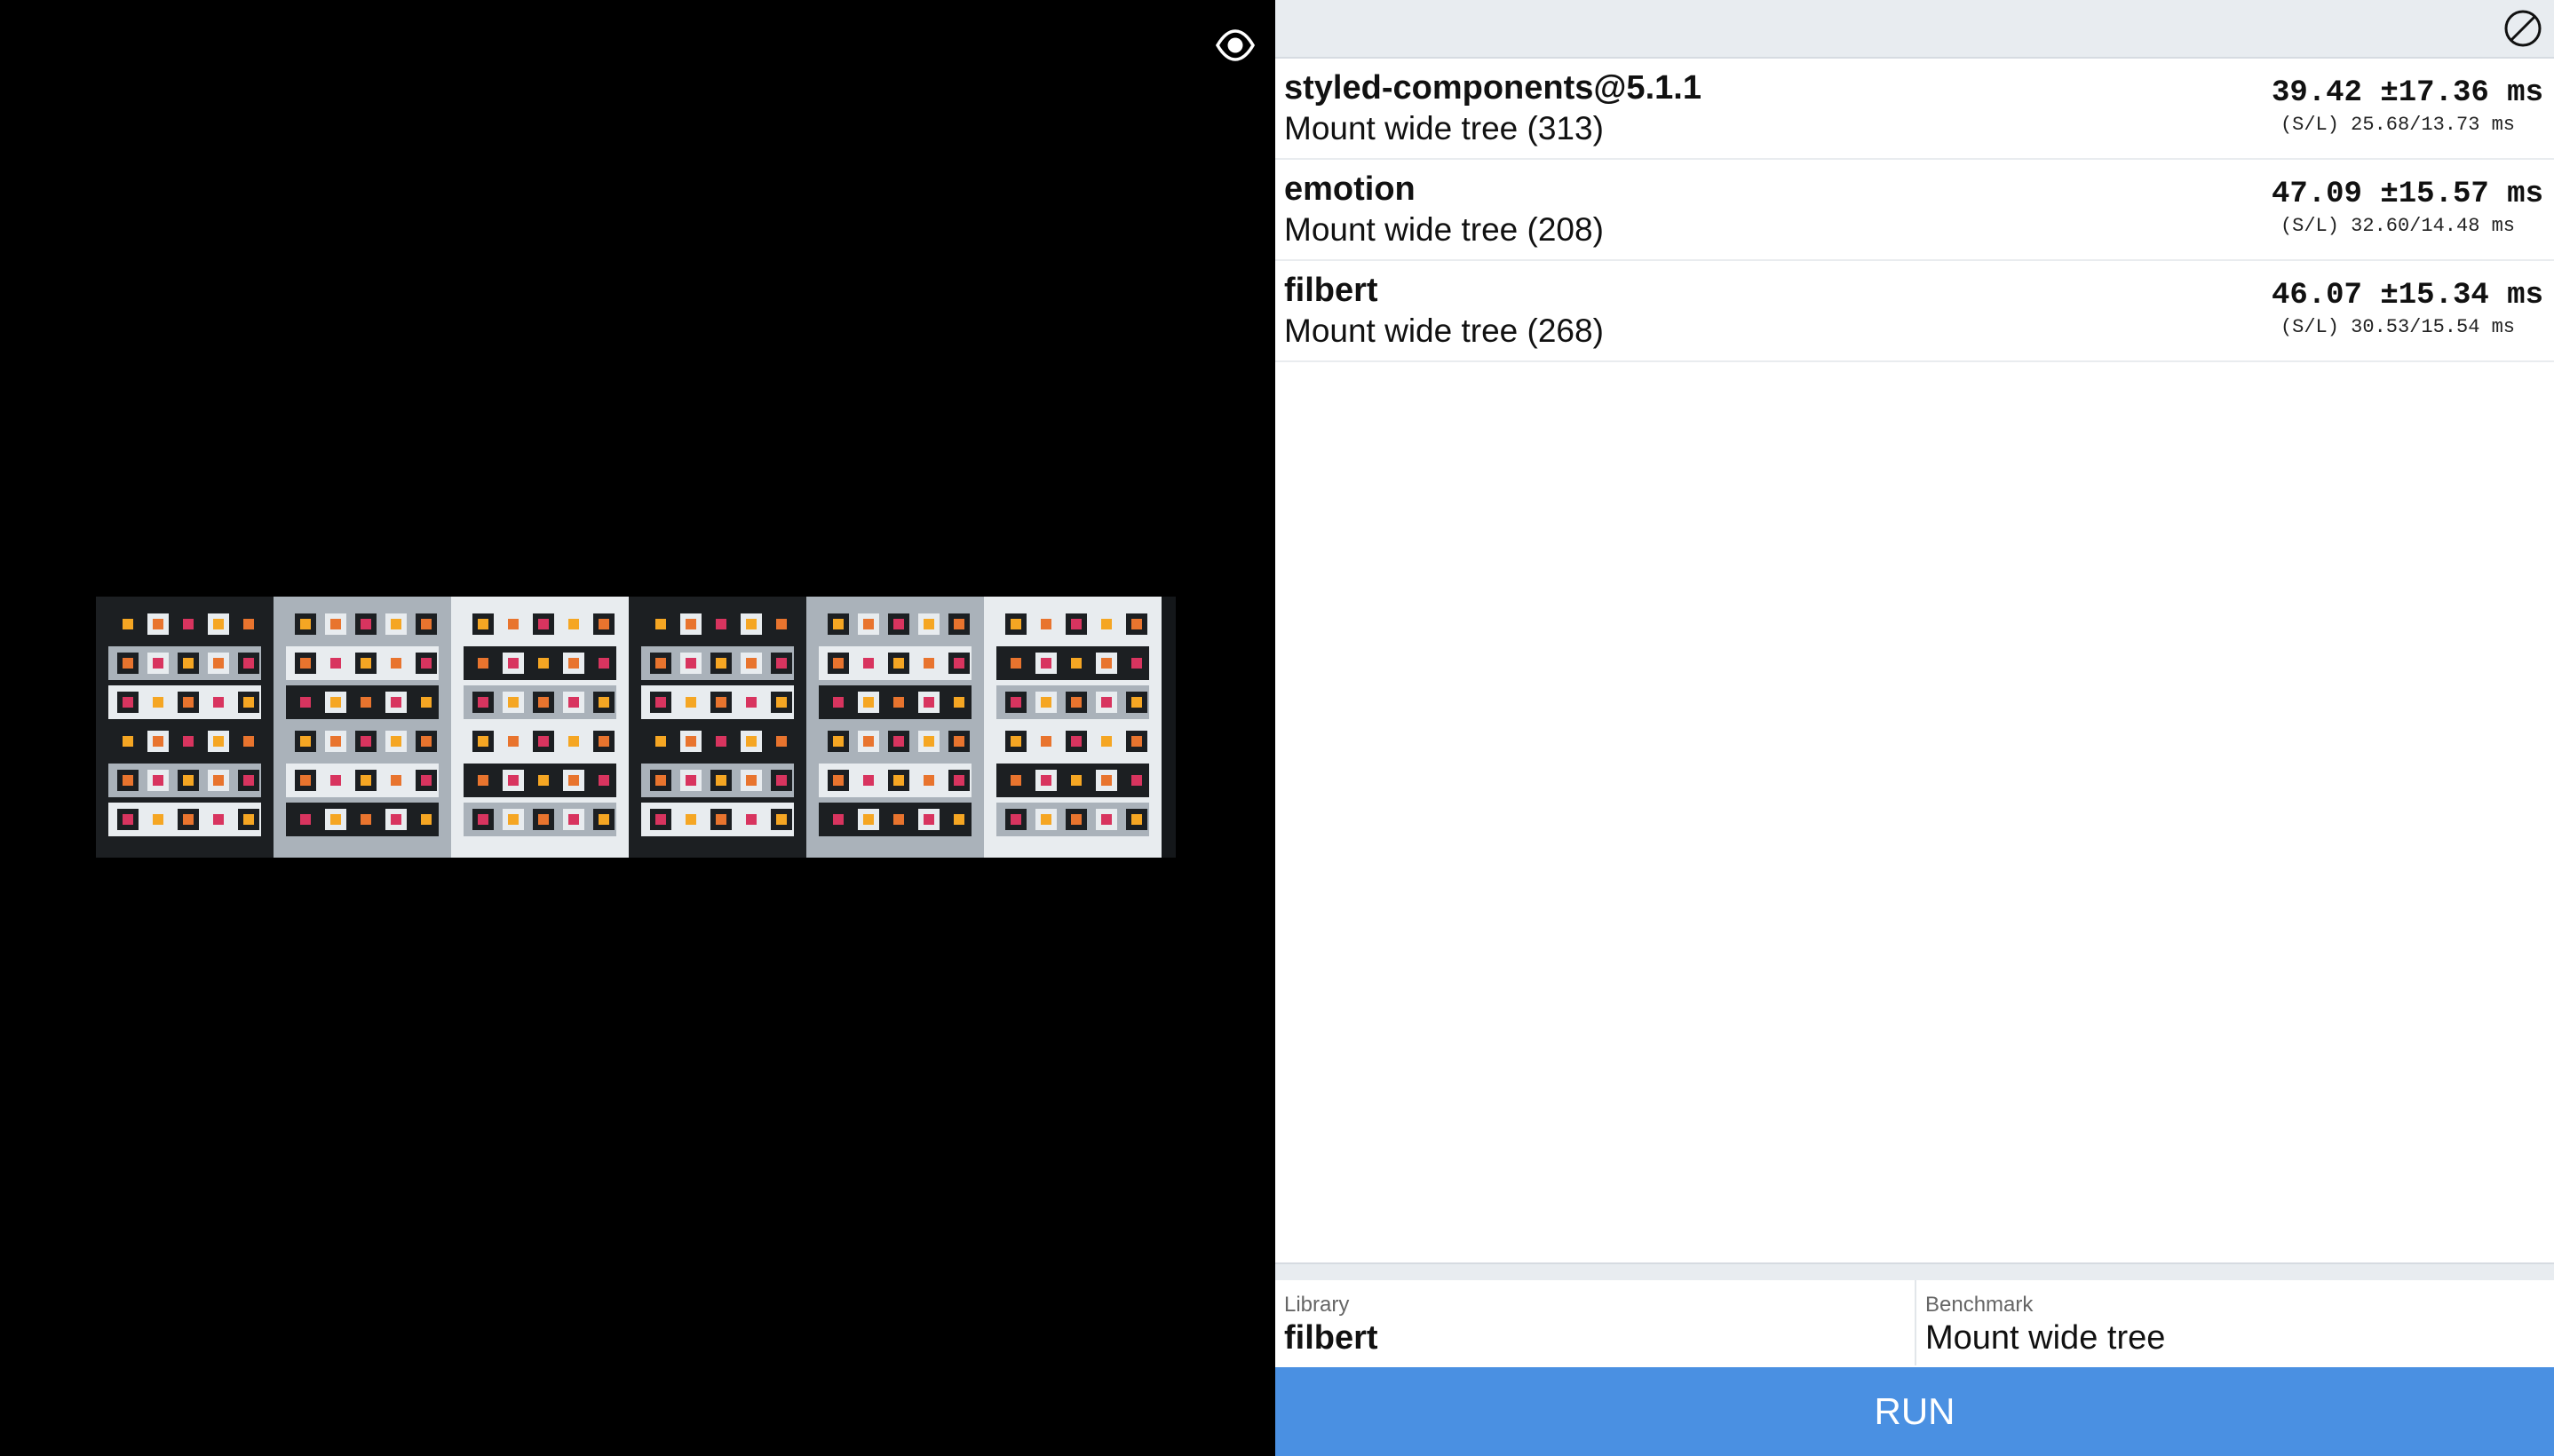 The width and height of the screenshot is (2554, 1456). What do you see at coordinates (1493, 88) in the screenshot?
I see `result-library: styled-components@5.1.1` at bounding box center [1493, 88].